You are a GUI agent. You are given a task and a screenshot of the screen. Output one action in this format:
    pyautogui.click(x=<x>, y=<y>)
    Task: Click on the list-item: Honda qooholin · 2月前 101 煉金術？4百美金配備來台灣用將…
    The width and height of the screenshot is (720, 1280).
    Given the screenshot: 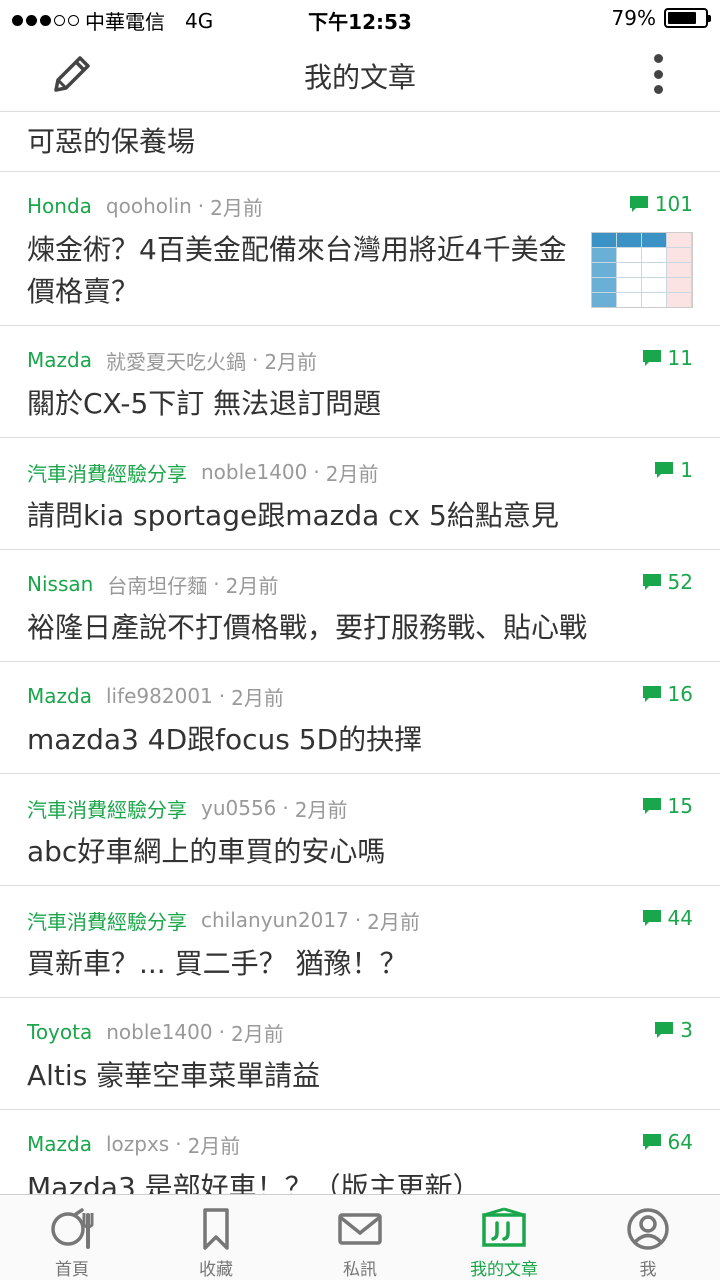 What is the action you would take?
    pyautogui.click(x=360, y=249)
    